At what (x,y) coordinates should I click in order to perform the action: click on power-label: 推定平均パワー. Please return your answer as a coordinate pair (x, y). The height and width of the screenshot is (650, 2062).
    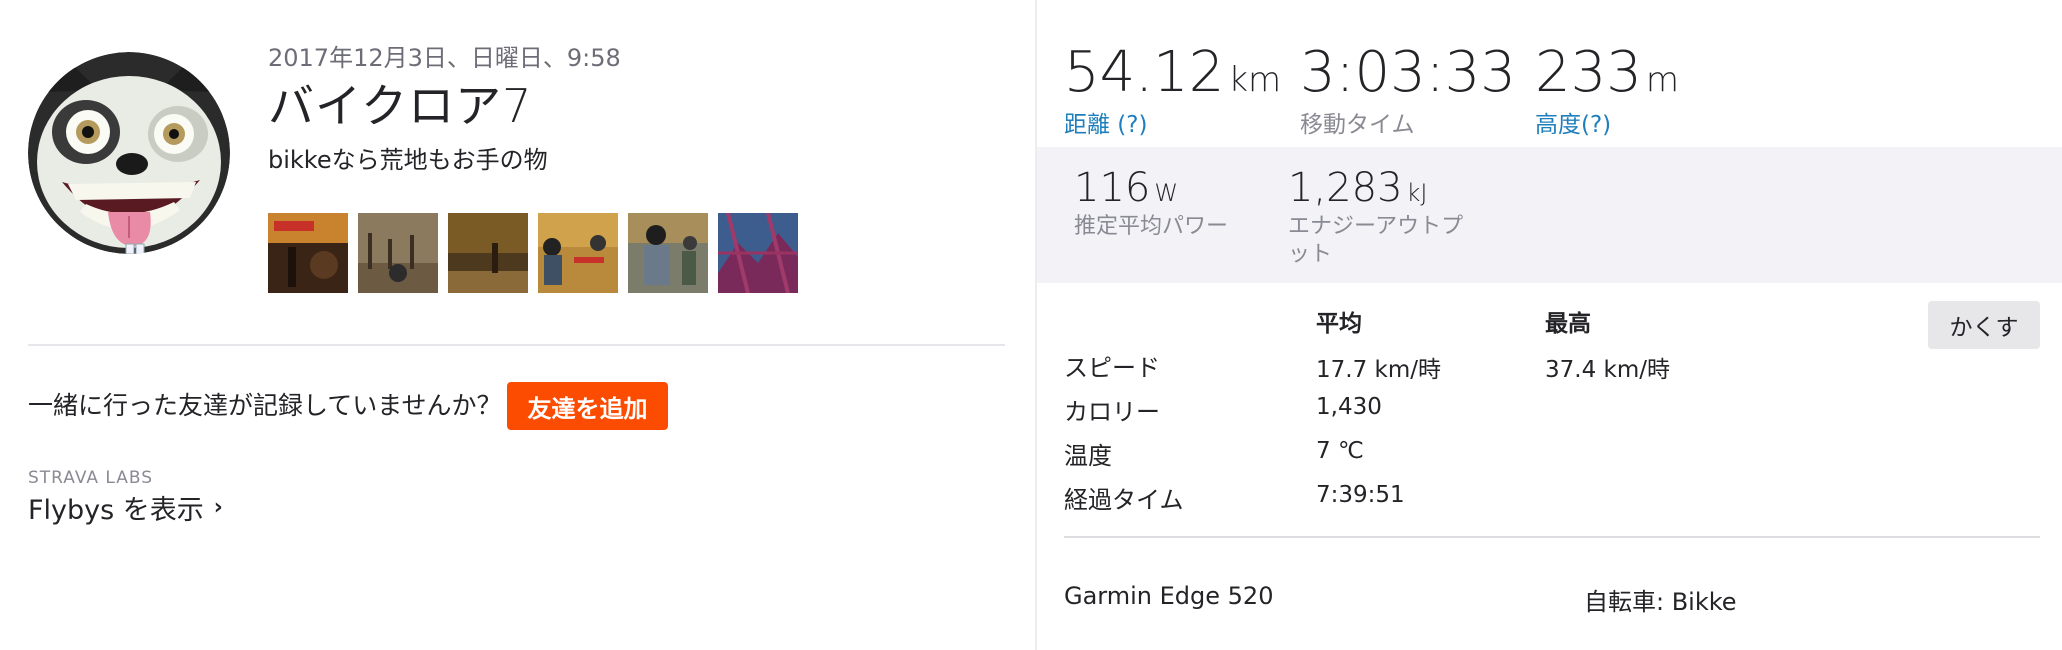
    Looking at the image, I should click on (1151, 226).